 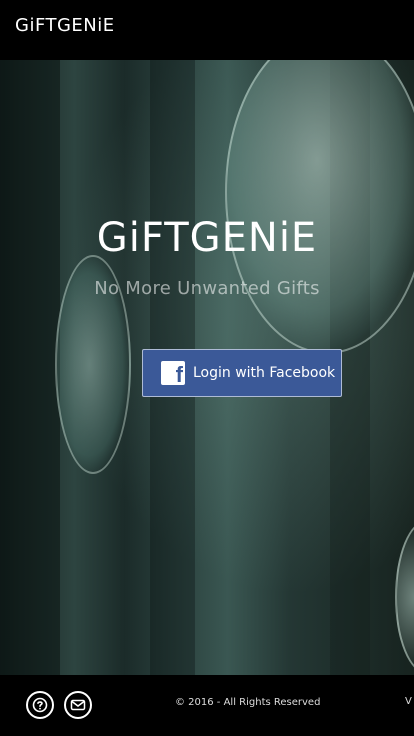 I want to click on facebook-glyph: f, so click(x=179, y=374).